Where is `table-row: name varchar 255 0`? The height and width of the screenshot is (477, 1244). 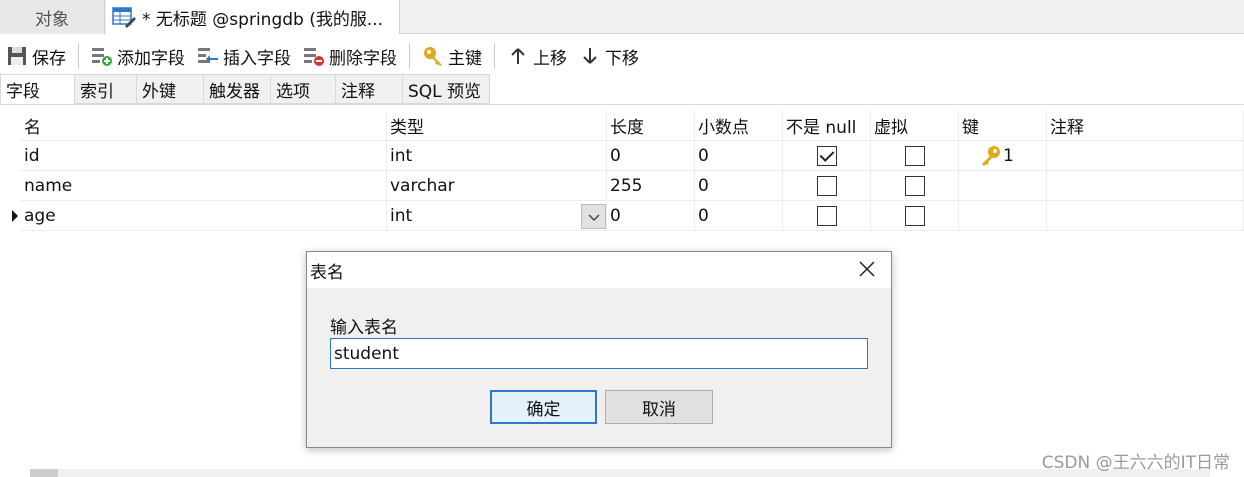 table-row: name varchar 255 0 is located at coordinates (622, 186).